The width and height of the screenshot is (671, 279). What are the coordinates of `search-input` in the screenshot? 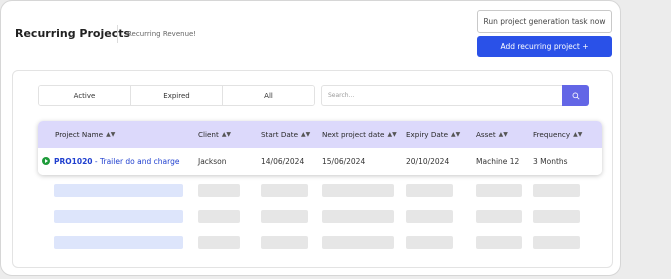 It's located at (441, 95).